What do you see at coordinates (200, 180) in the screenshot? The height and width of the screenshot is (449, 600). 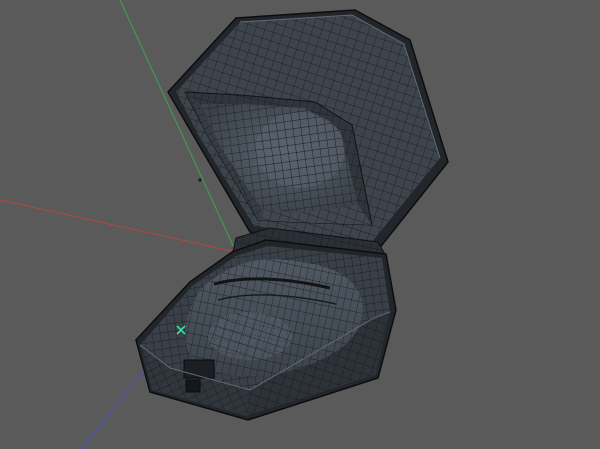 I see `pivot-dot` at bounding box center [200, 180].